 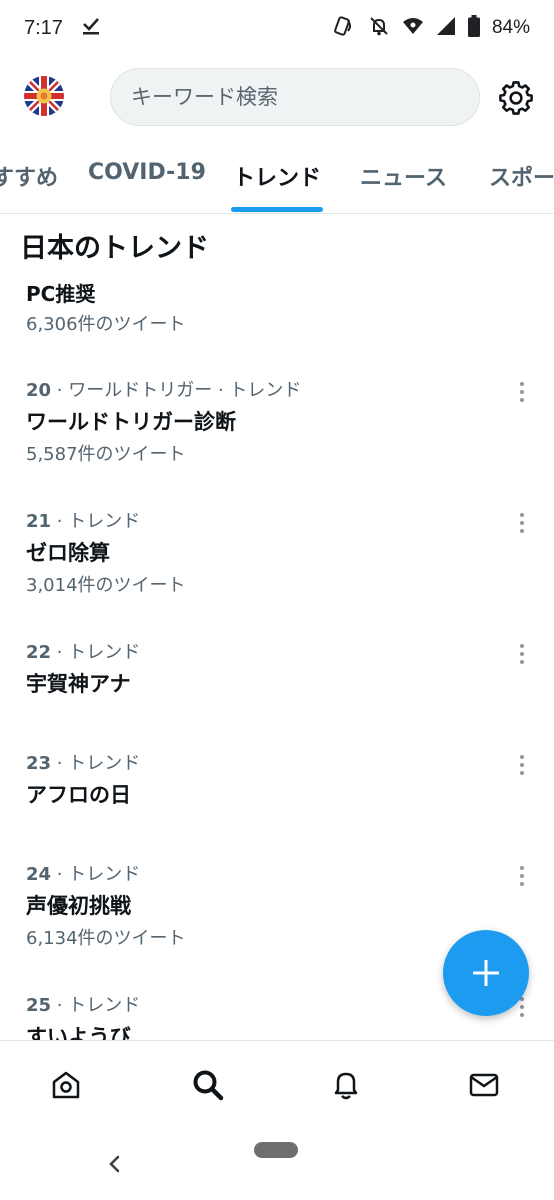 I want to click on trend-meta: 24 · トレンド, so click(x=83, y=873).